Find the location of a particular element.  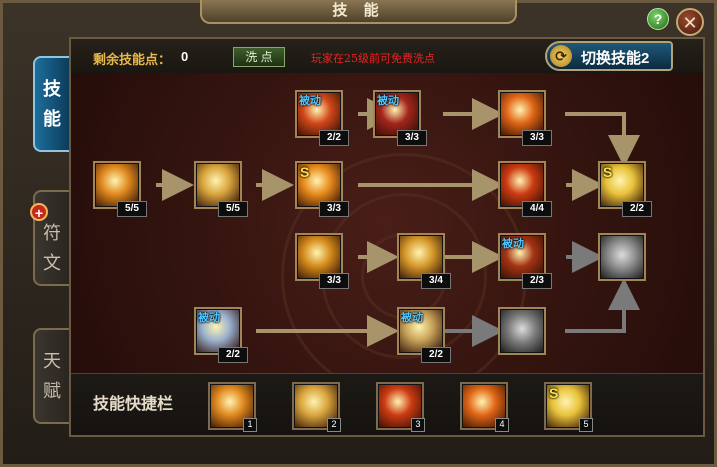

hotbar-slot-number: 5 is located at coordinates (586, 425).